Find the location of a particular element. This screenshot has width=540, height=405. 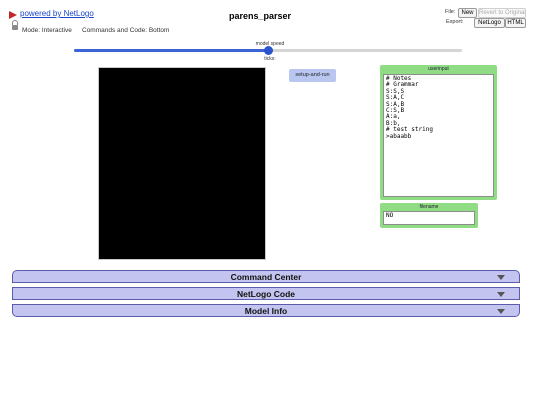

netlogo-code-panel: NetLogo Code is located at coordinates (266, 293).